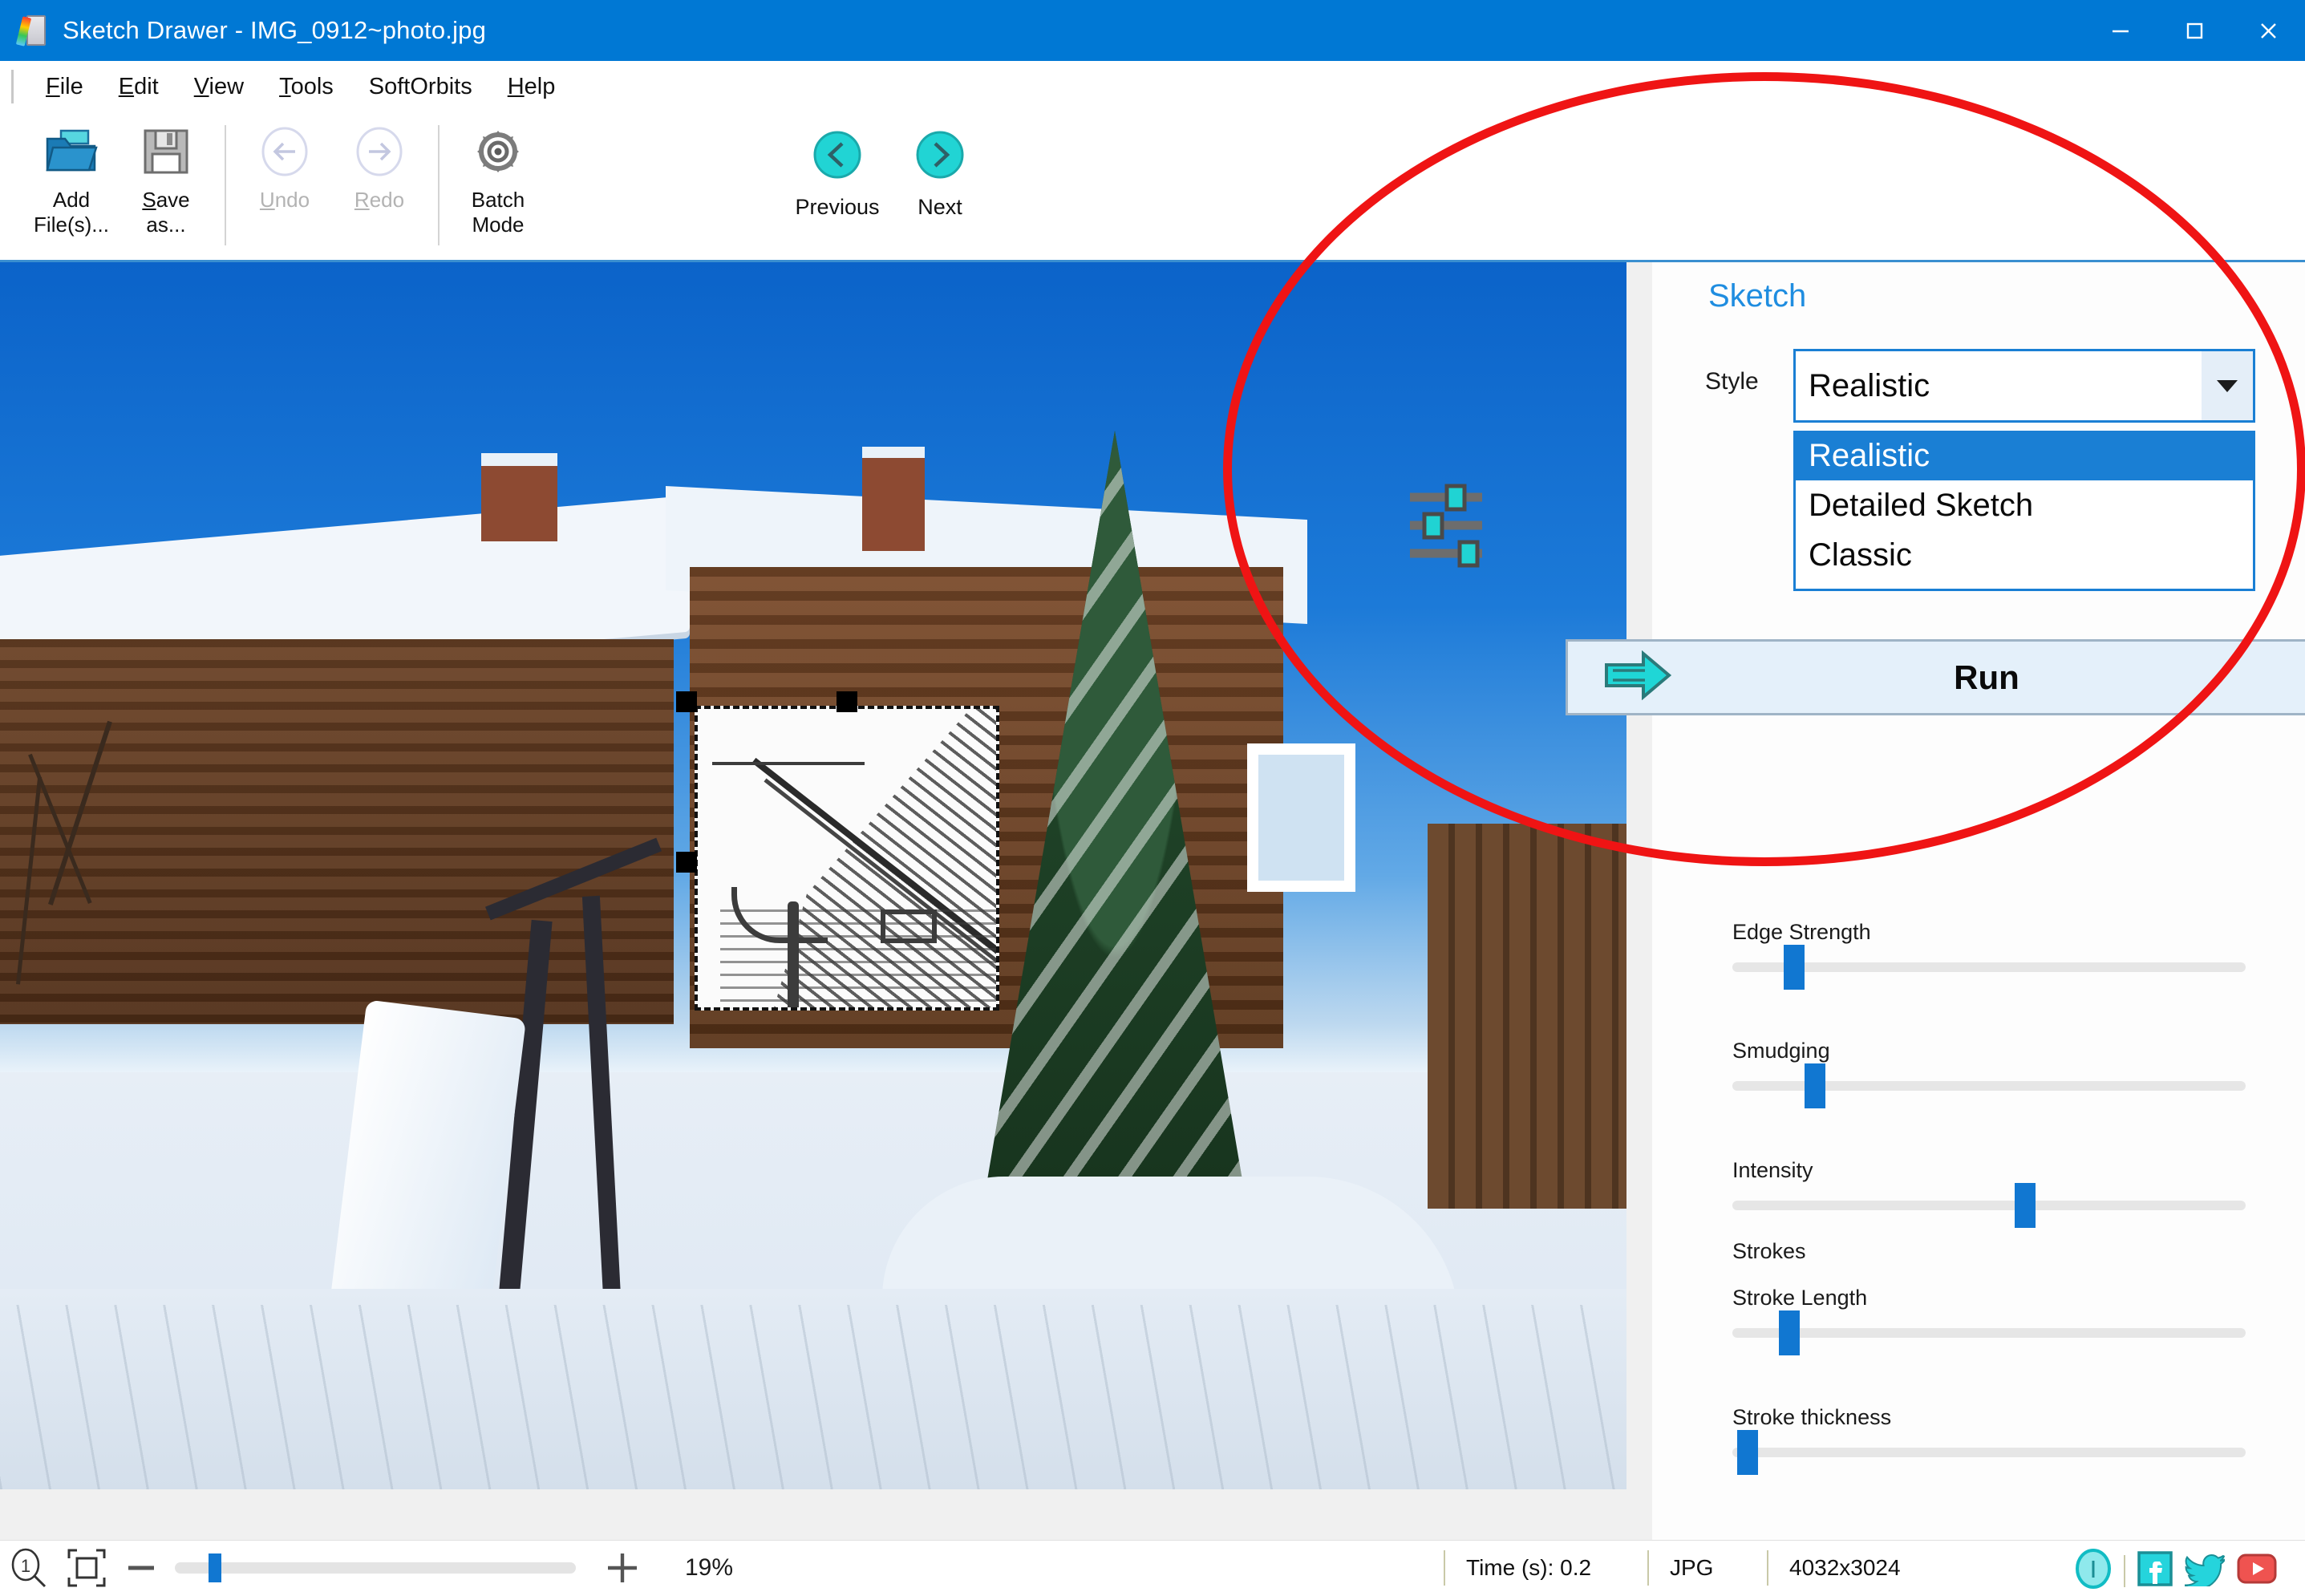 The height and width of the screenshot is (1596, 2305). I want to click on style-combobox: Realistic, so click(2024, 386).